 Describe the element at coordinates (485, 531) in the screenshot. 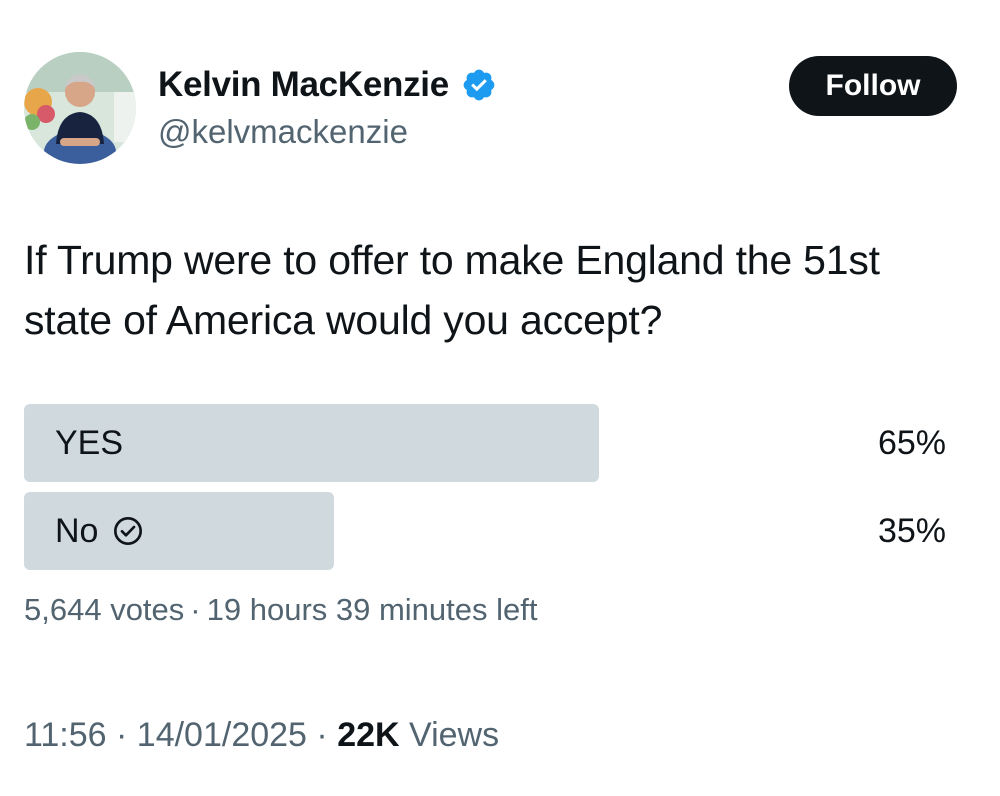

I see `poll-option-no: No 35%` at that location.